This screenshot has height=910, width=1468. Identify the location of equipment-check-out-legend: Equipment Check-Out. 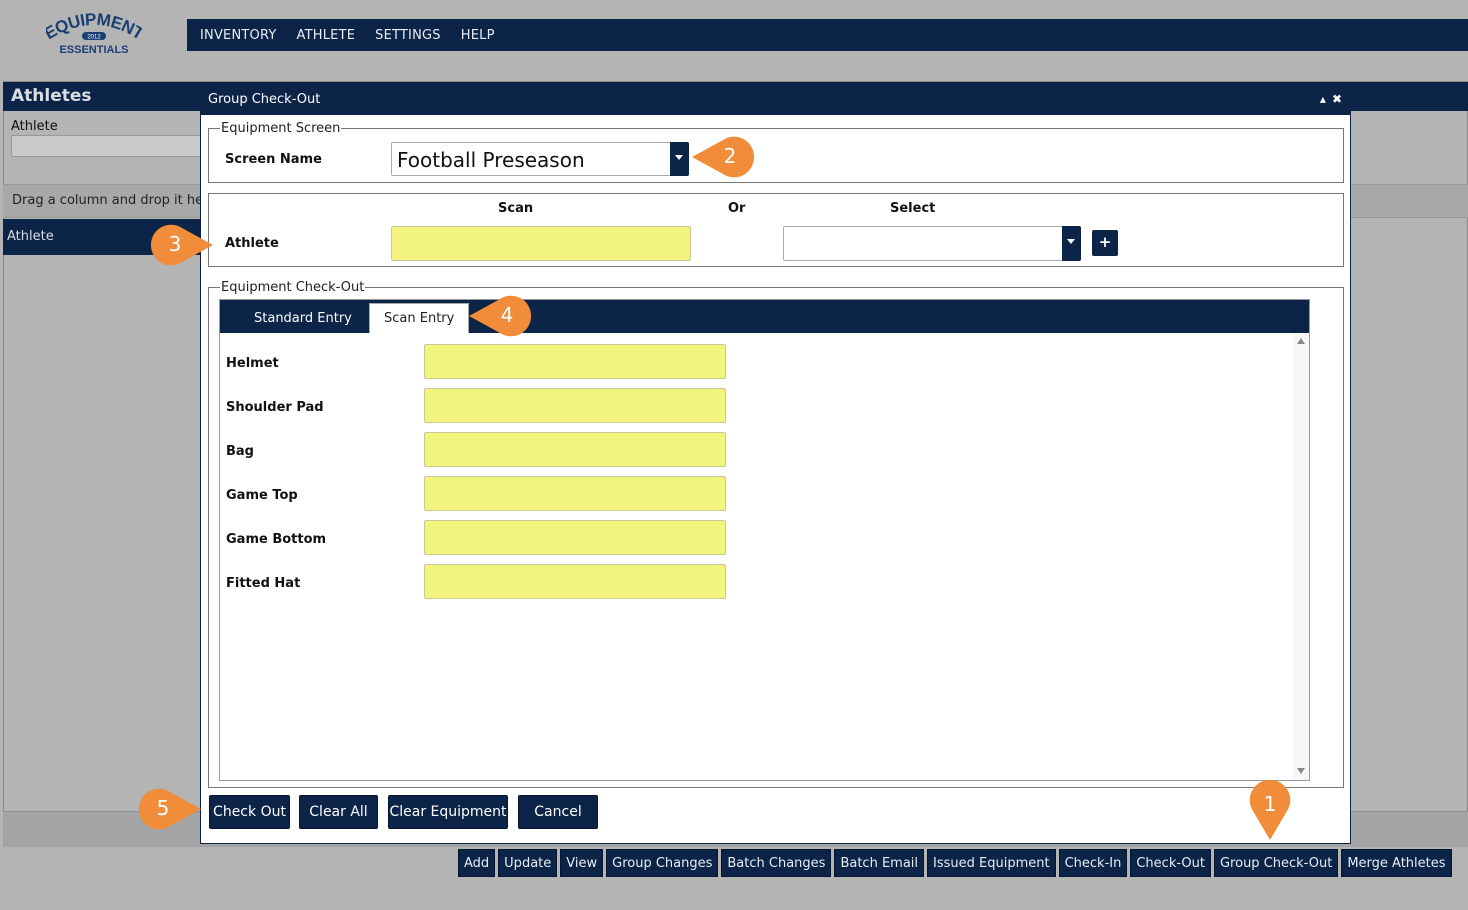
(293, 287).